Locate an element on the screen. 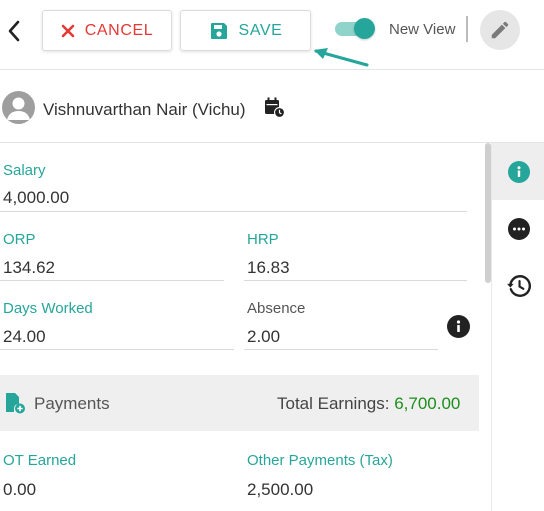 This screenshot has width=544, height=511. days-worked-underline is located at coordinates (117, 349).